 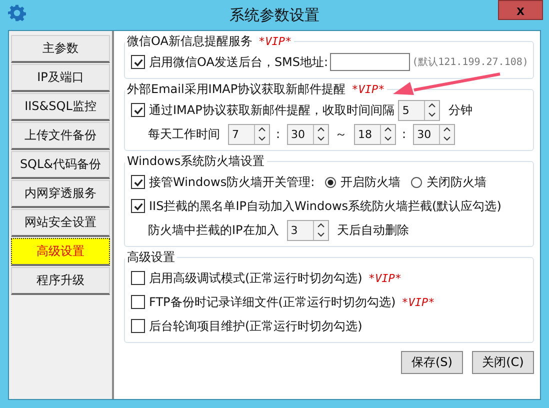 I want to click on spin-box: 18, so click(x=375, y=134).